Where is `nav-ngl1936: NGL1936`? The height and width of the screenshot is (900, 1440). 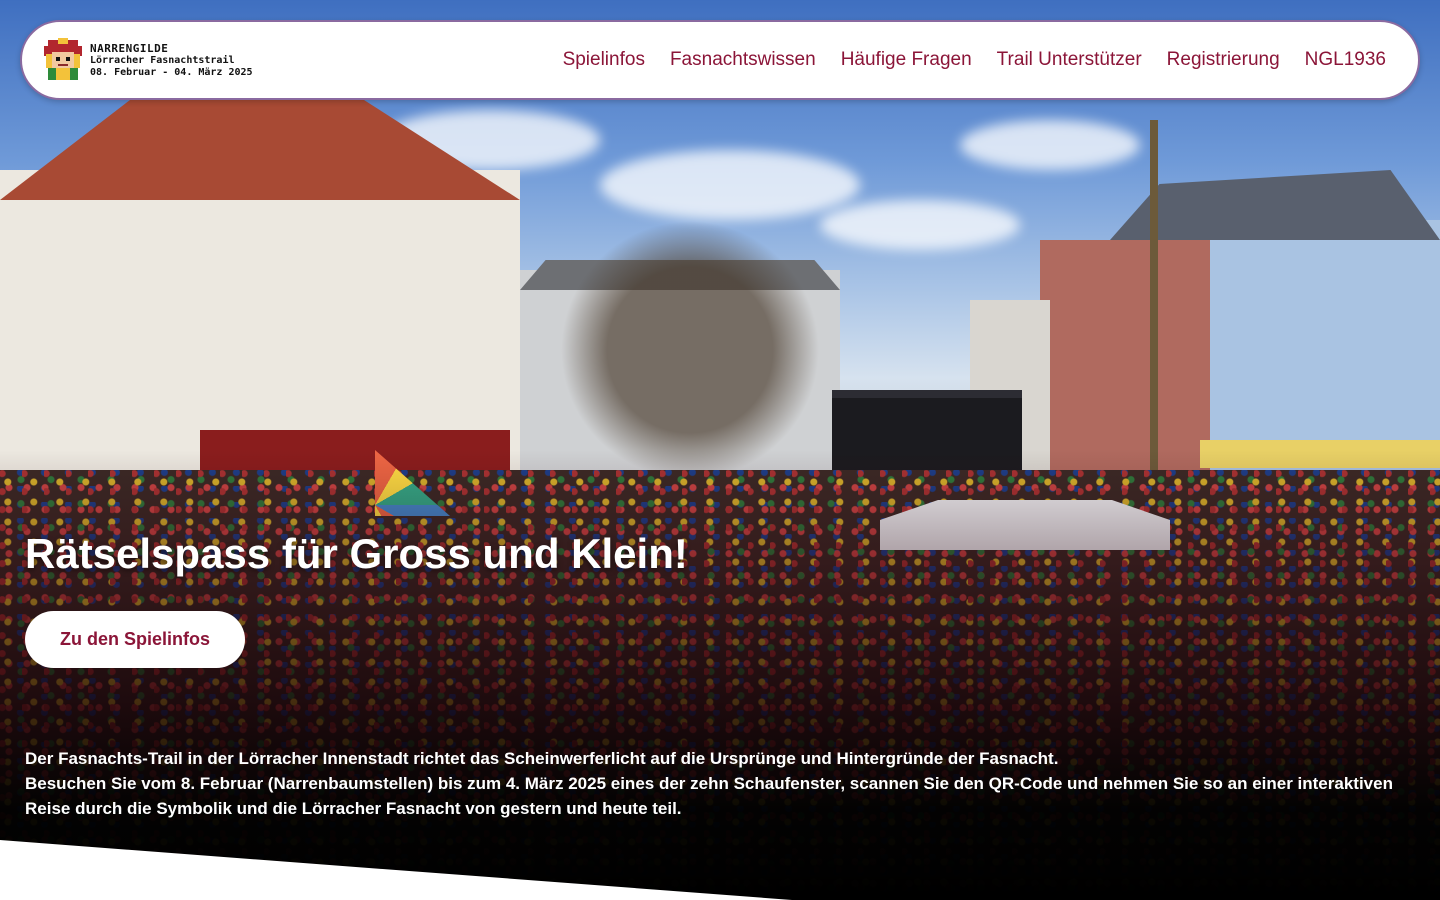
nav-ngl1936: NGL1936 is located at coordinates (1345, 59).